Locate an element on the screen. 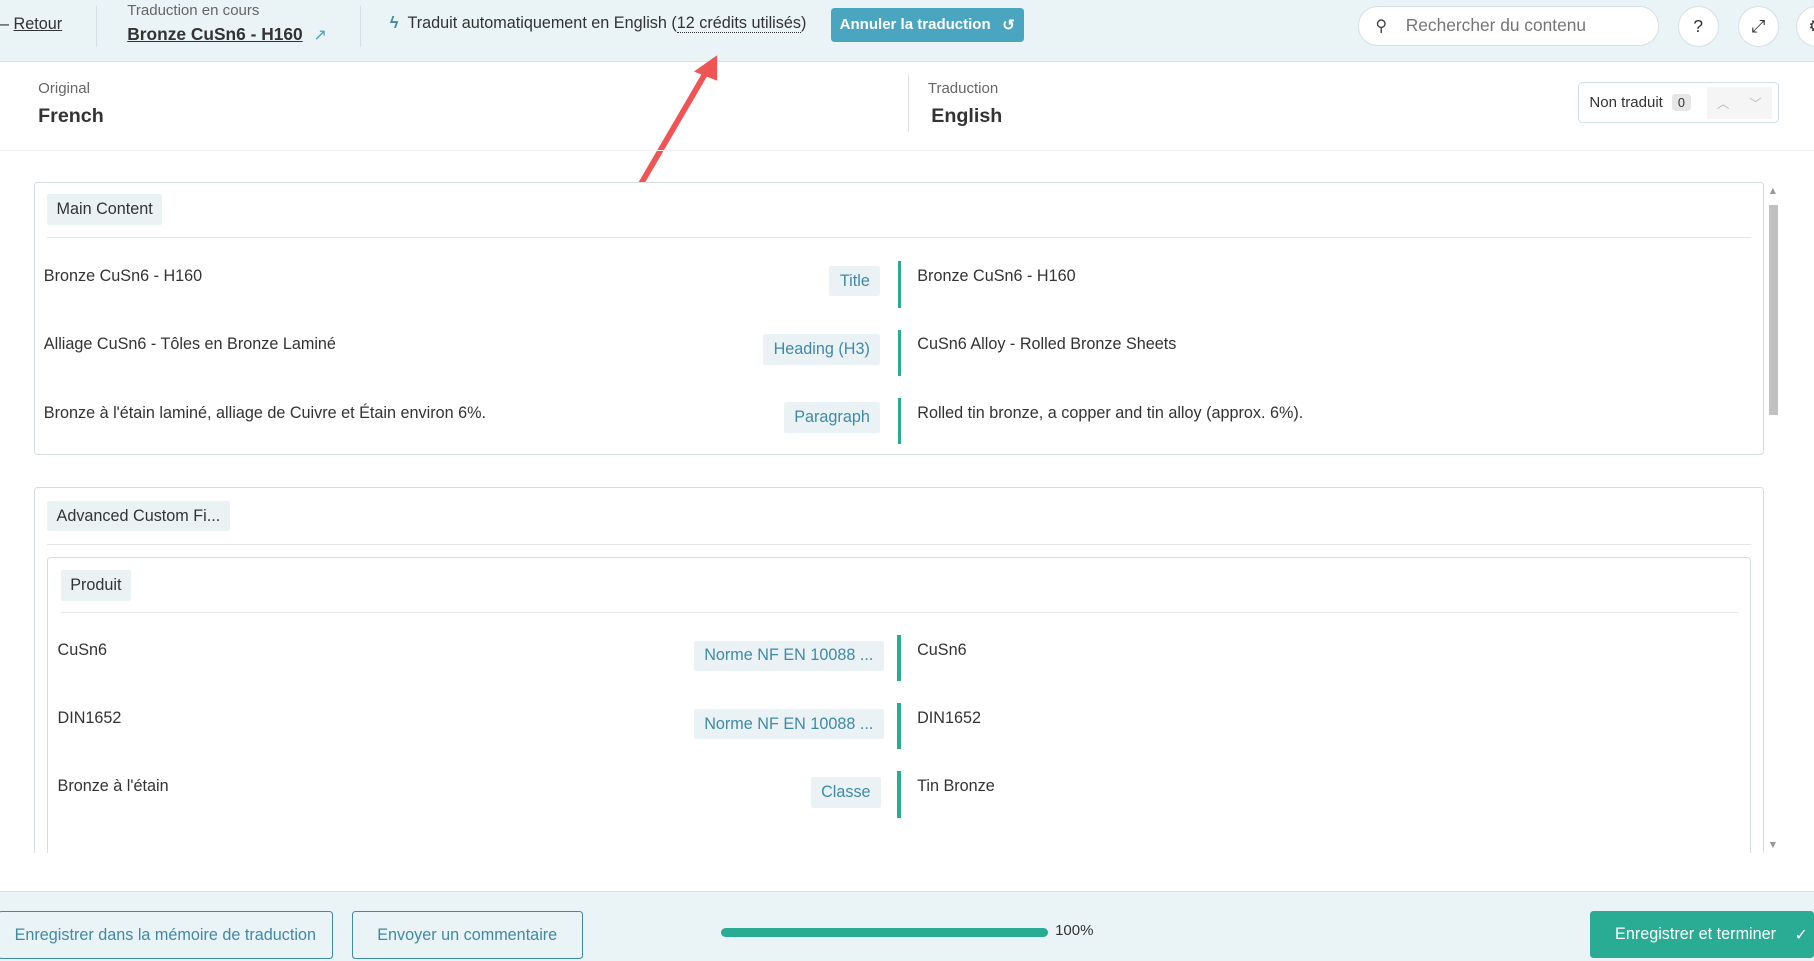  target-text: Tin Bronze is located at coordinates (956, 786).